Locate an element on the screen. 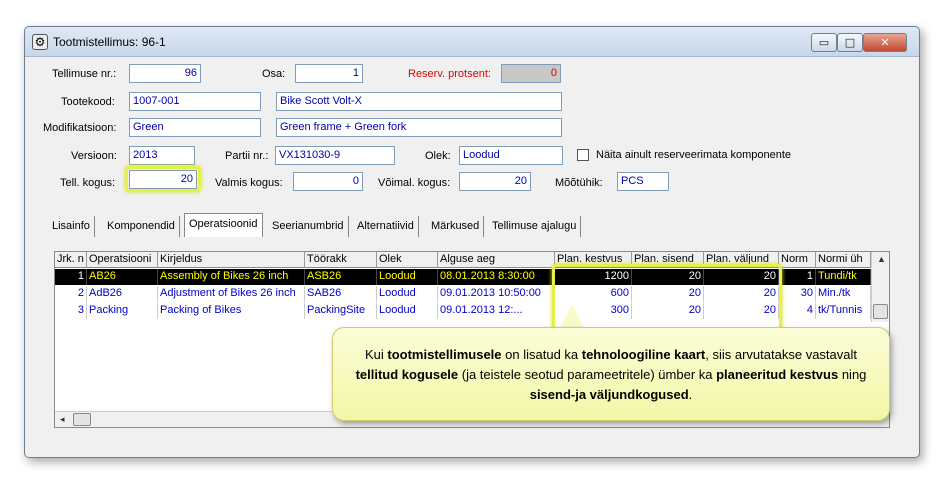 This screenshot has width=942, height=479. cell-operation: AB26 is located at coordinates (122, 277).